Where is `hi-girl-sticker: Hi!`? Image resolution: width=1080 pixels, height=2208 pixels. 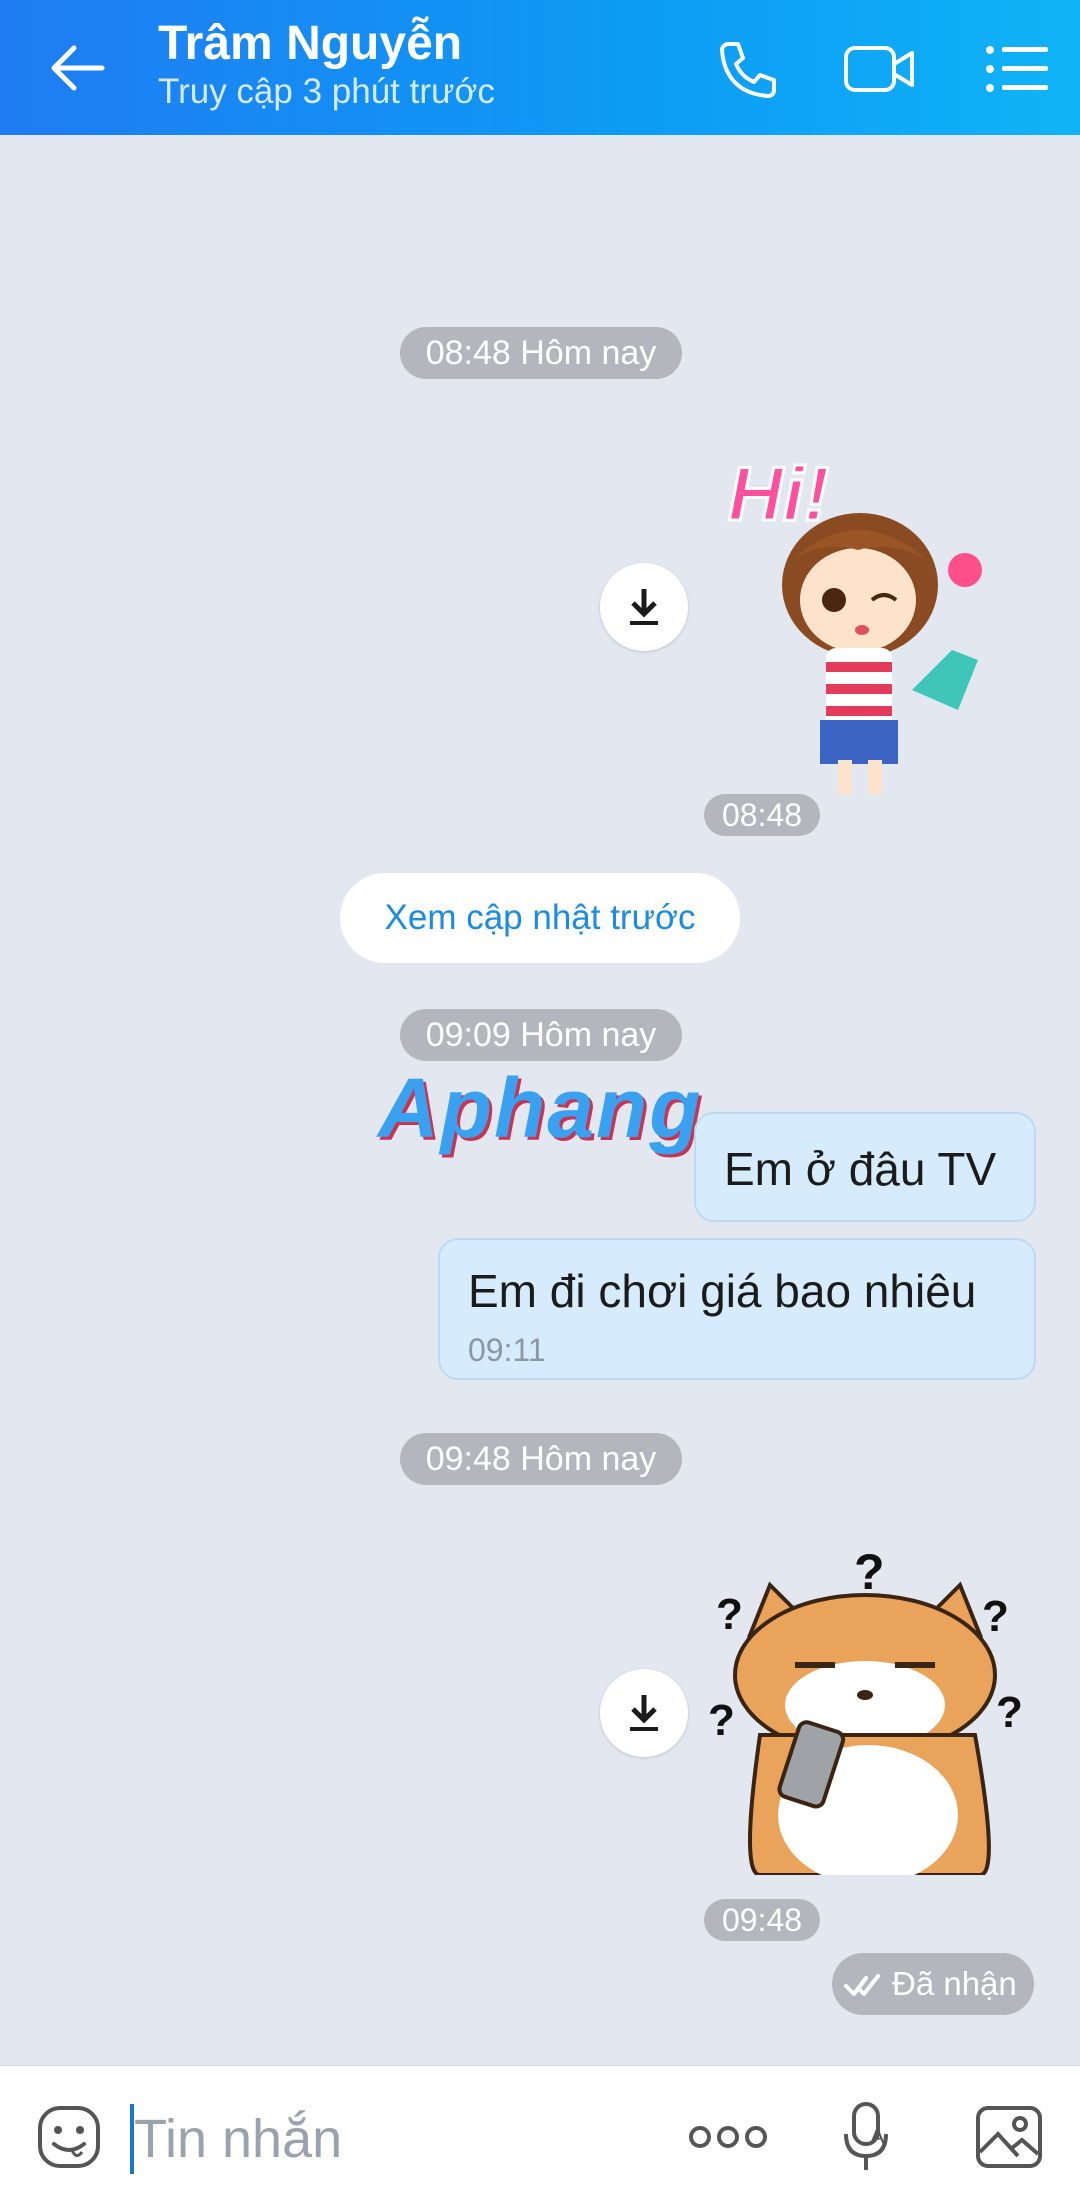 hi-girl-sticker: Hi! is located at coordinates (857, 675).